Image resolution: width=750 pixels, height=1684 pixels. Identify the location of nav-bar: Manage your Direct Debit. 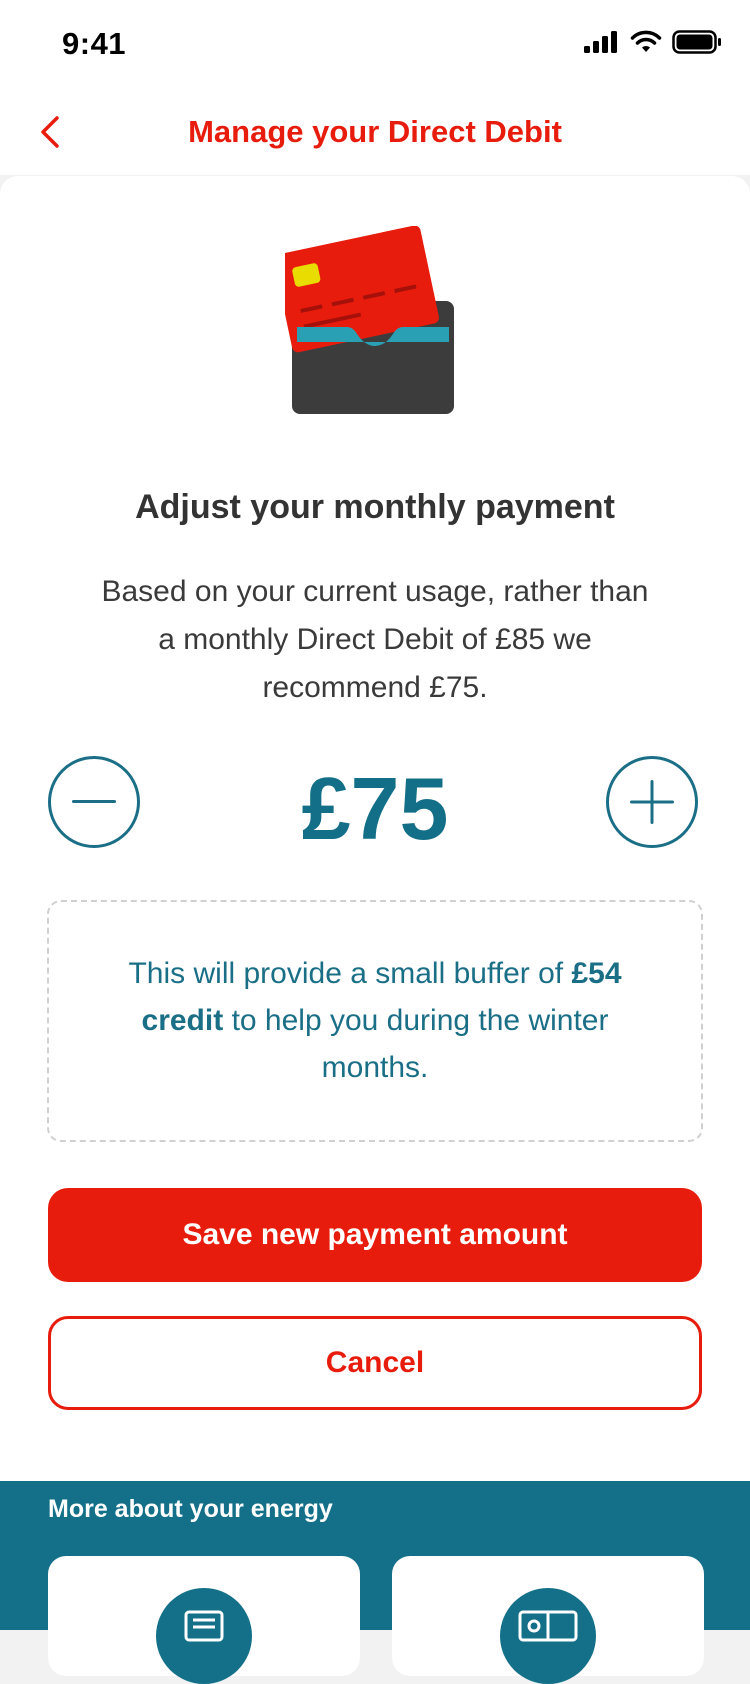
(375, 132).